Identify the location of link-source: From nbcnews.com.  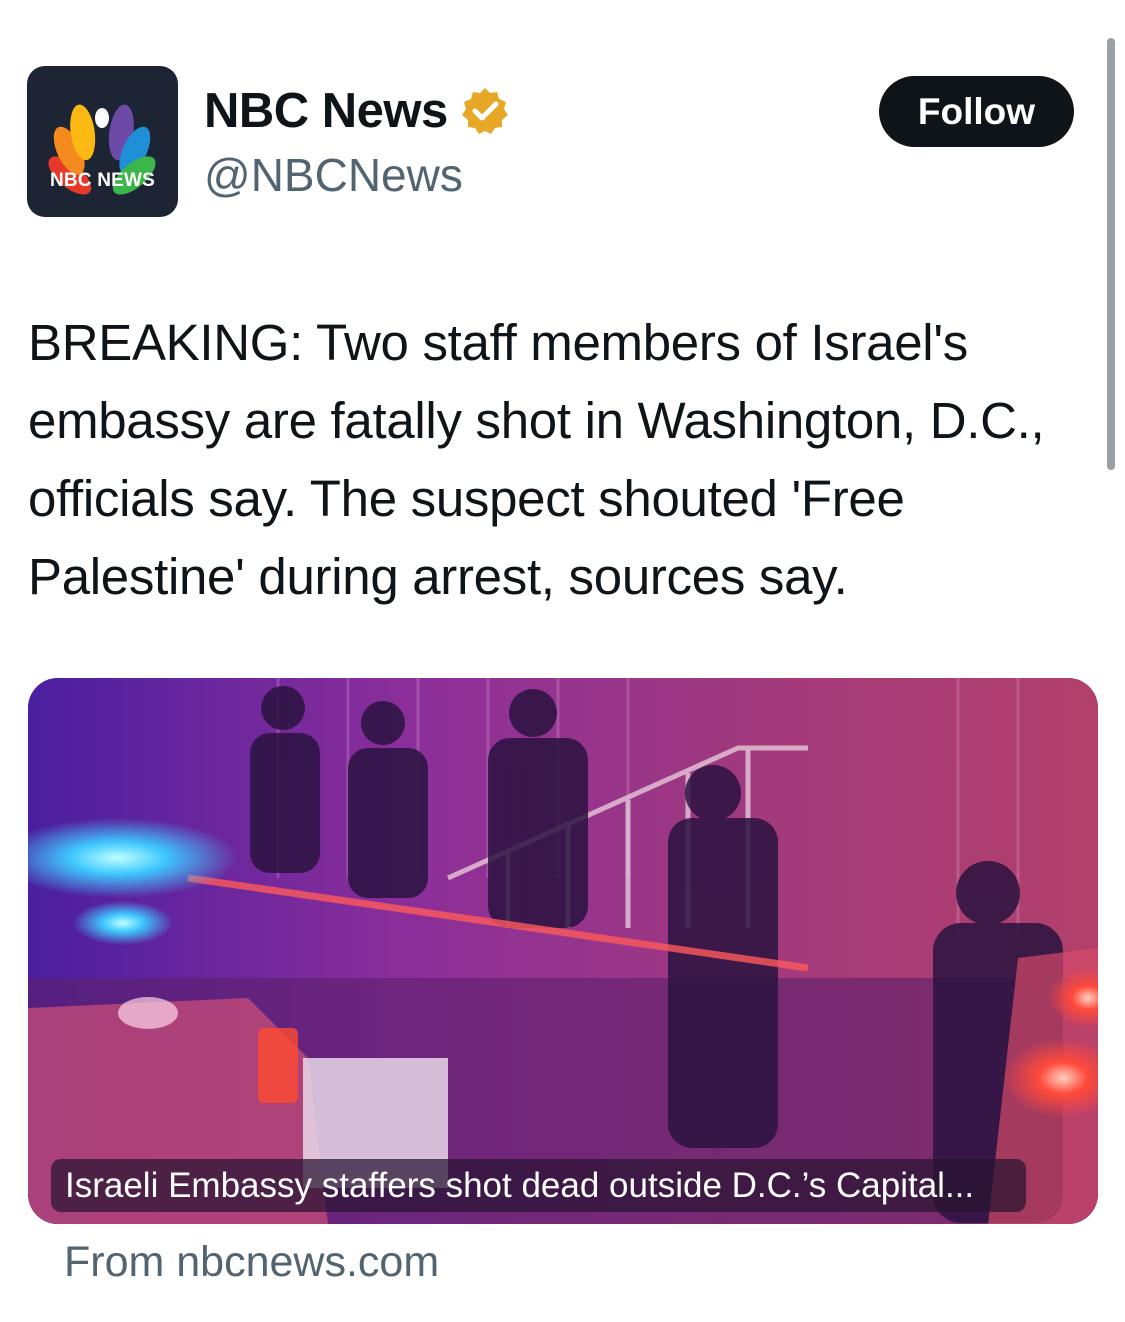
(251, 1262).